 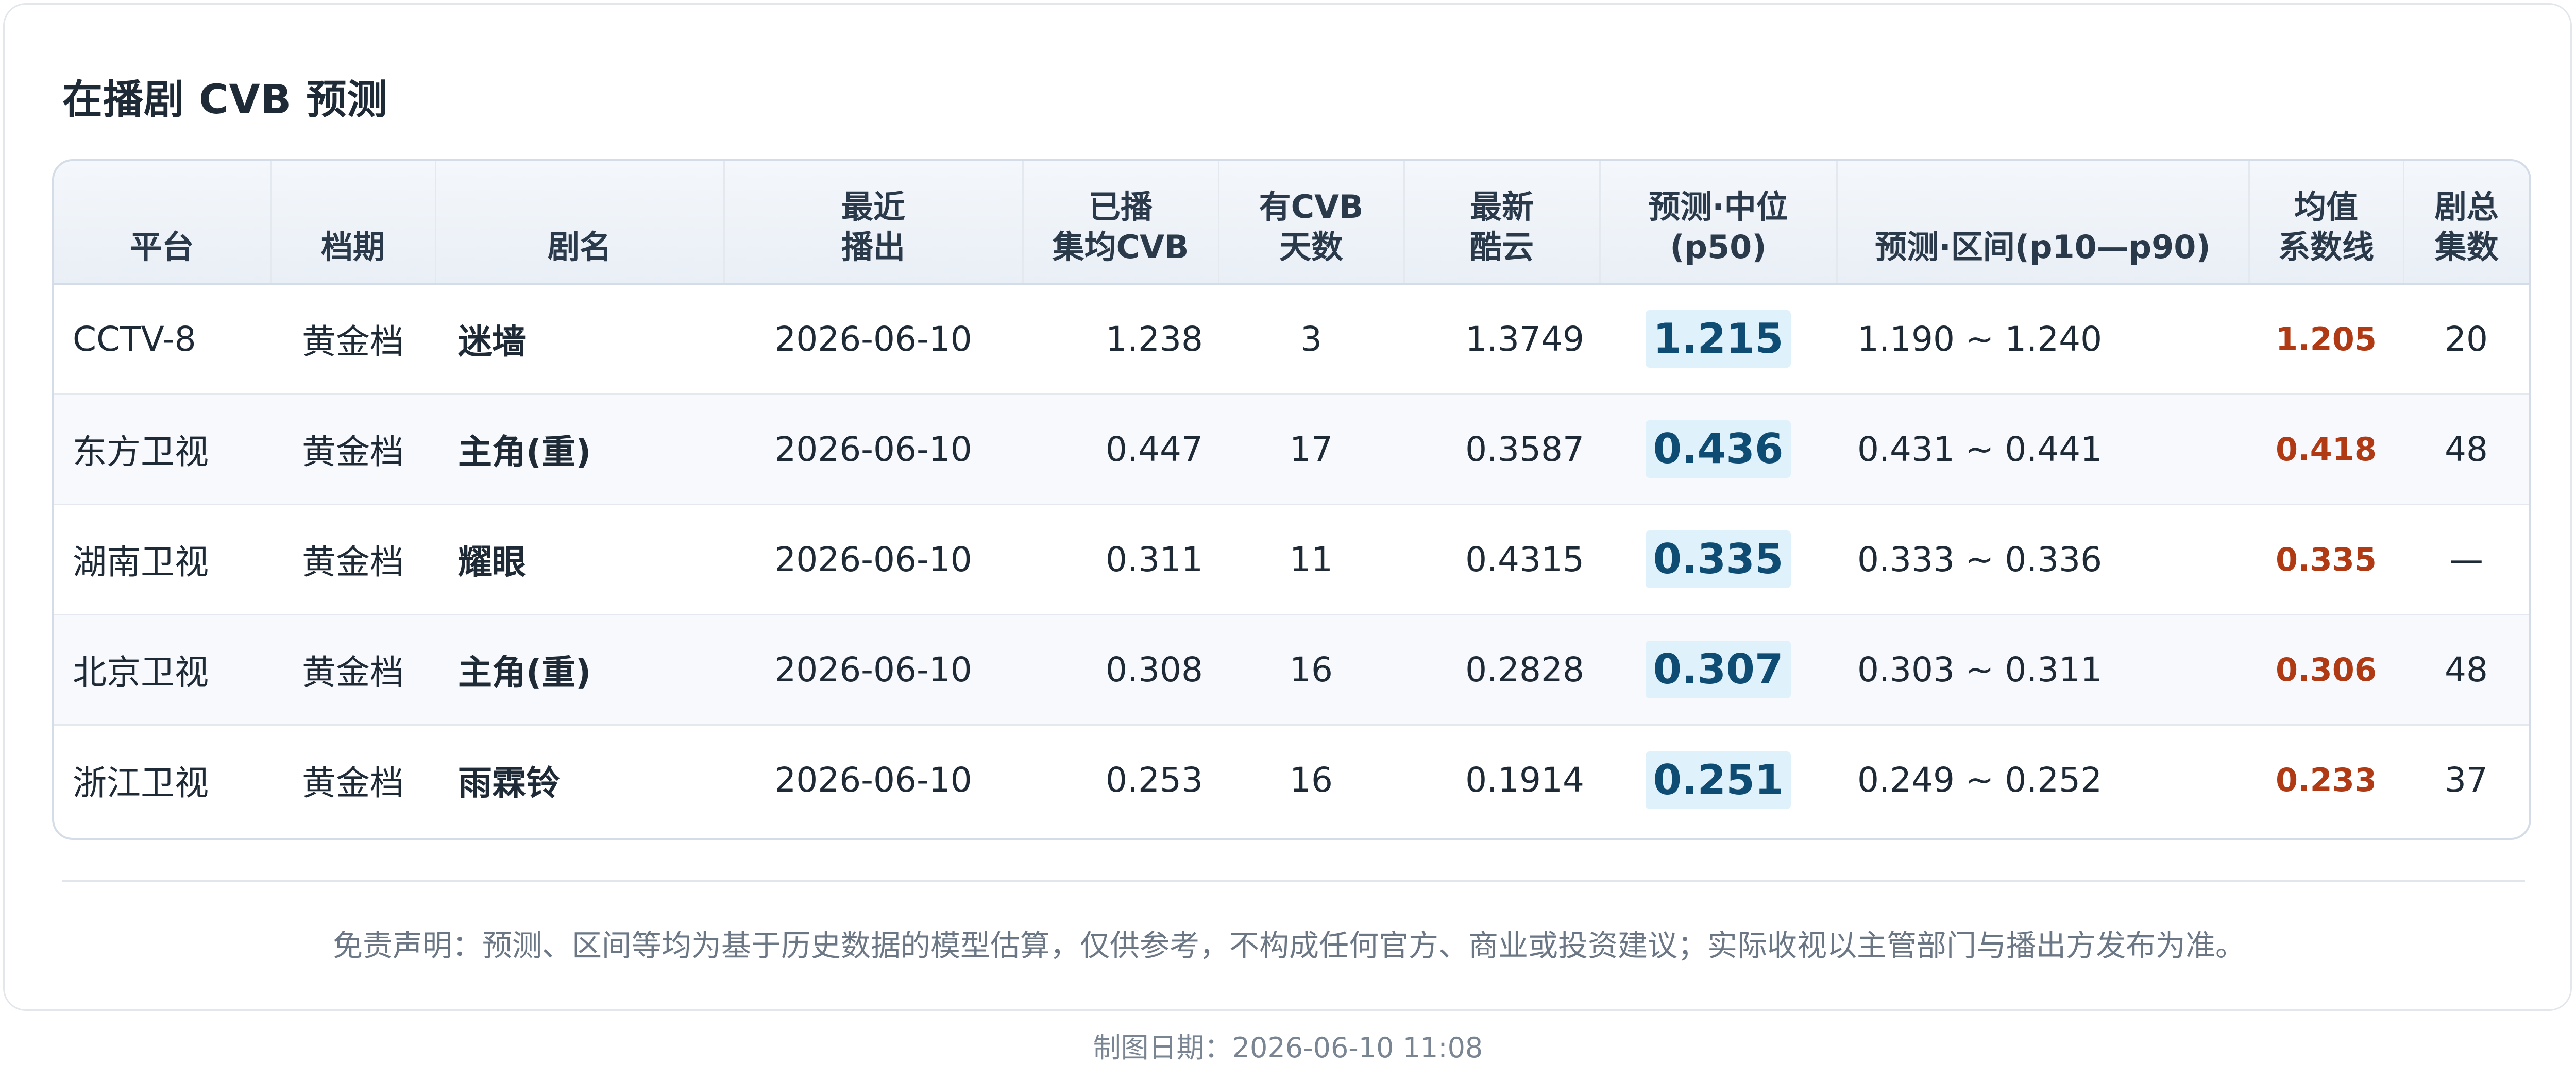 What do you see at coordinates (2466, 780) in the screenshot?
I see `cell-total-eps: 37` at bounding box center [2466, 780].